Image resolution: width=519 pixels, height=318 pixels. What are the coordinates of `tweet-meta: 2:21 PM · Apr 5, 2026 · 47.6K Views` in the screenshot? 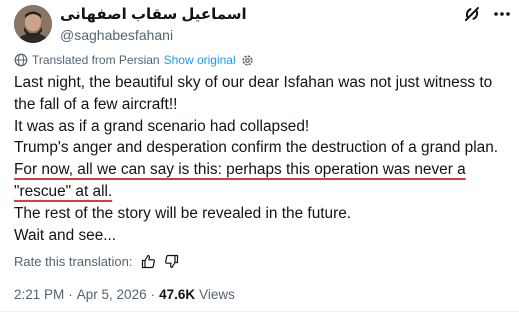 It's located at (124, 294).